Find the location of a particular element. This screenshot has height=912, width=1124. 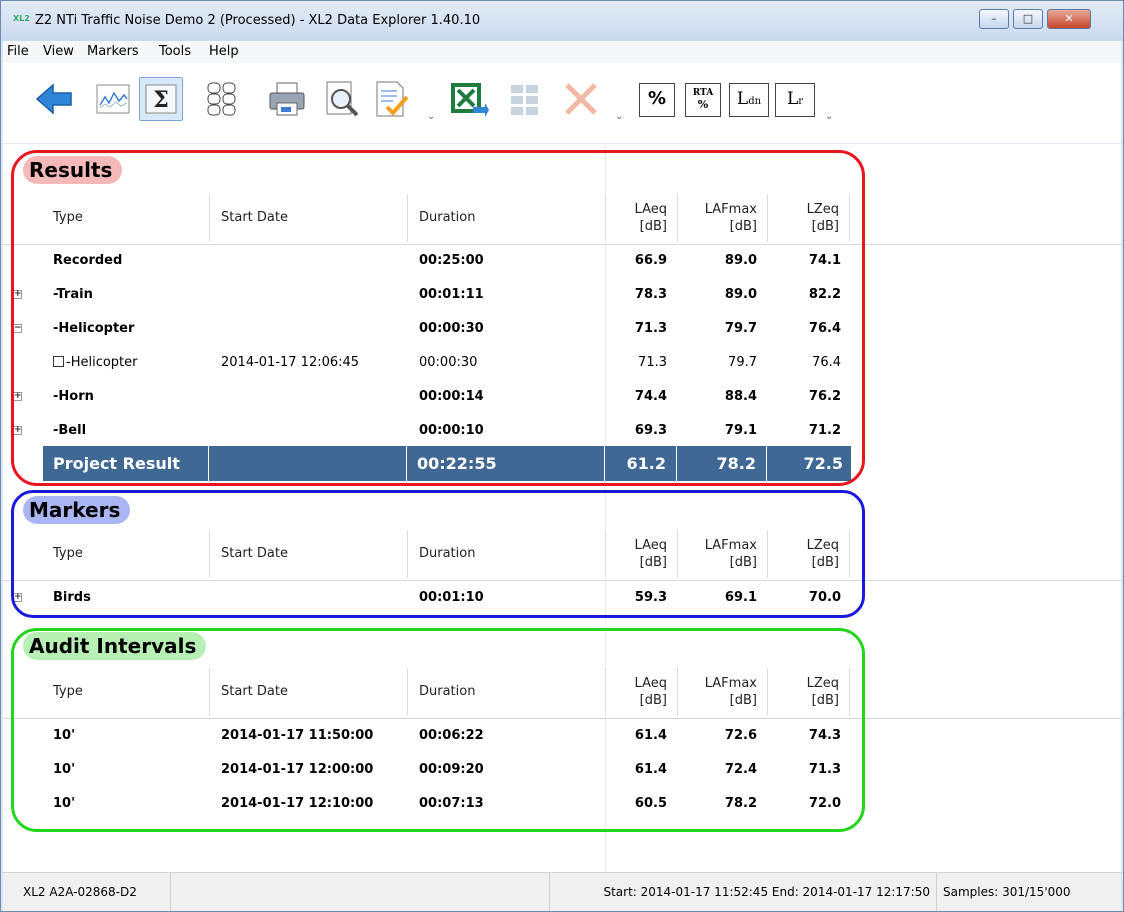

row-lzeq: 71.2 is located at coordinates (824, 430).